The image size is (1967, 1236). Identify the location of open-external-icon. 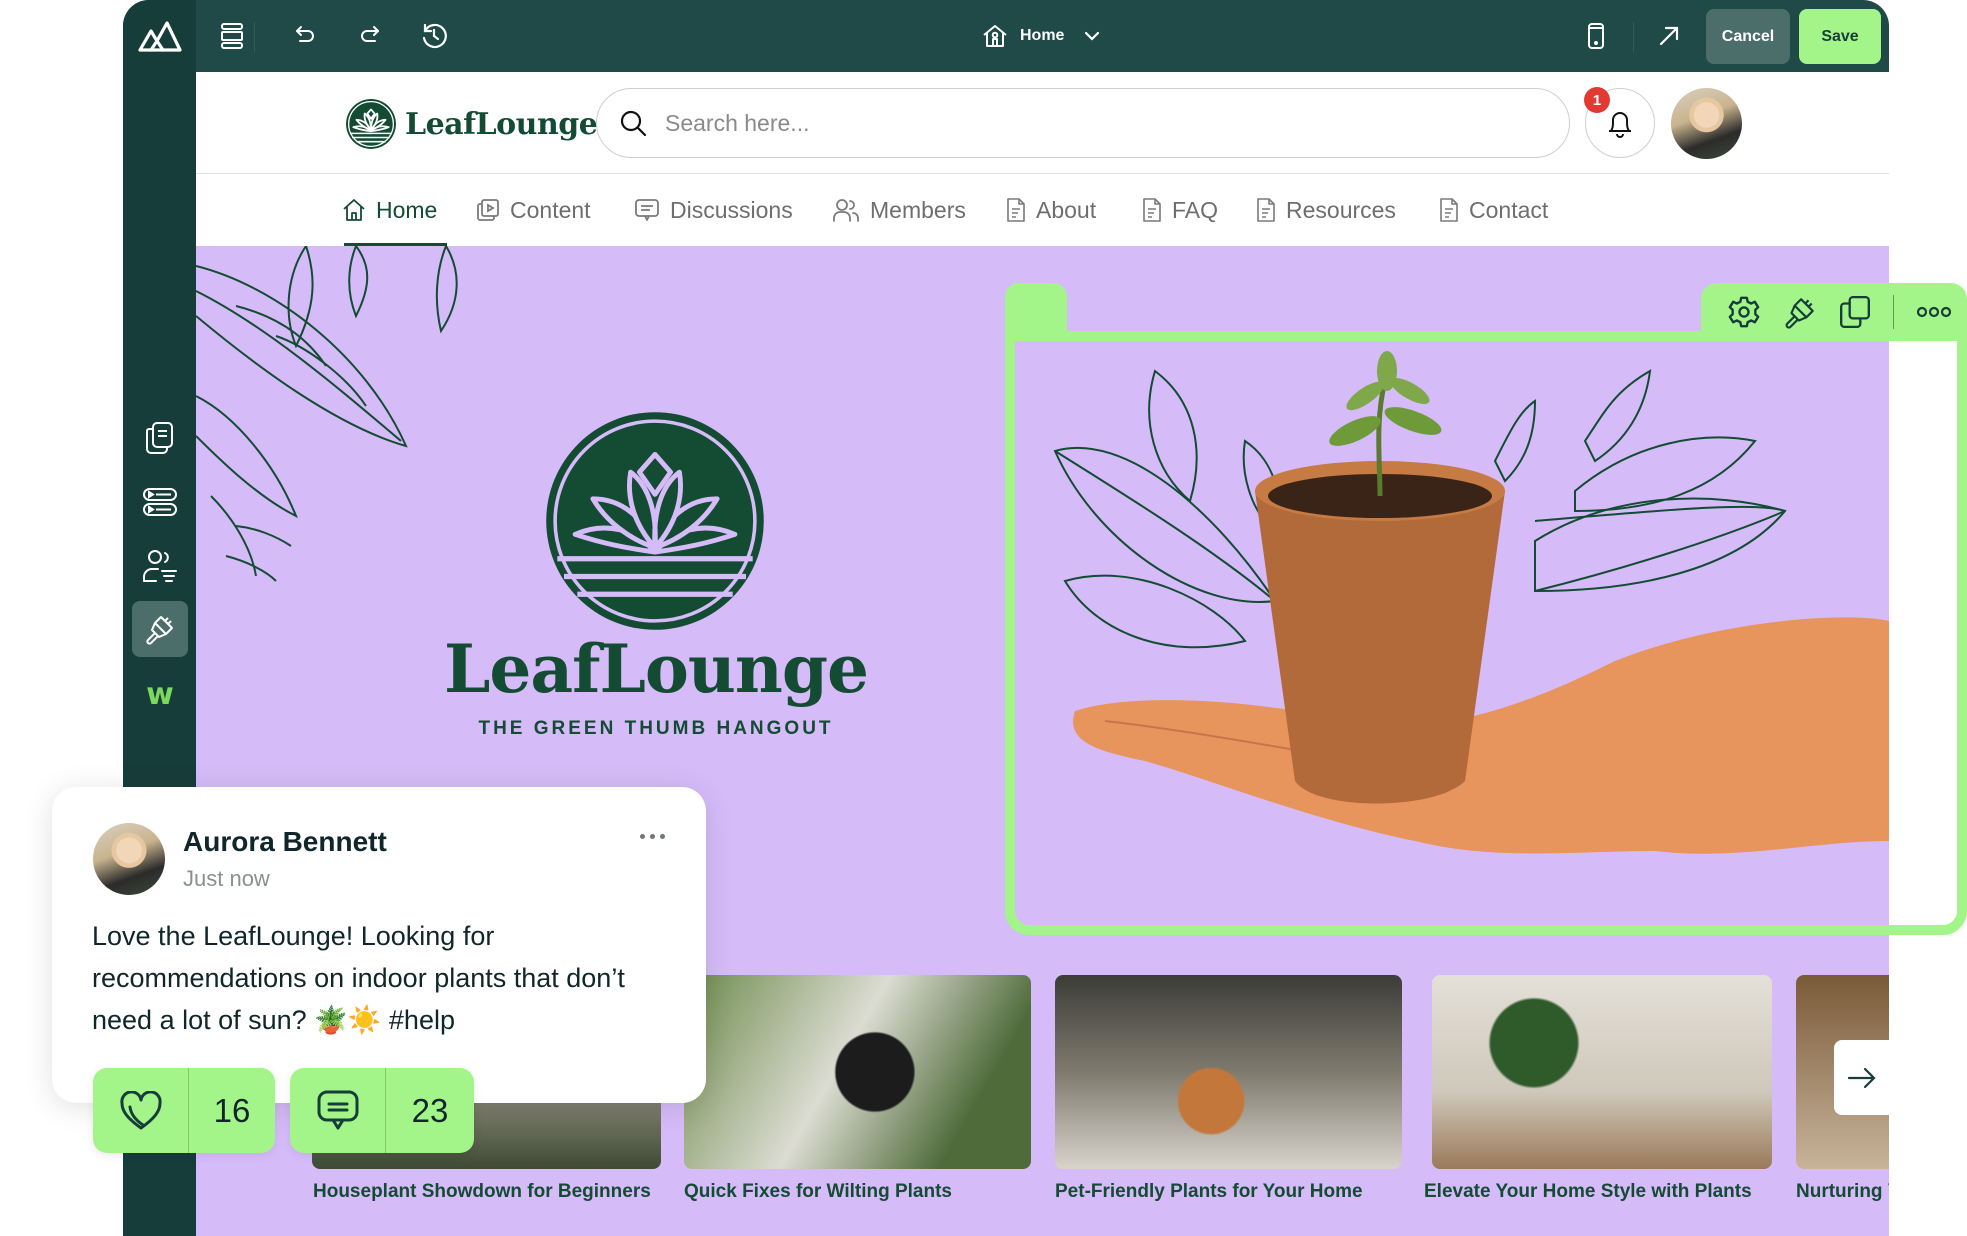
(1669, 36).